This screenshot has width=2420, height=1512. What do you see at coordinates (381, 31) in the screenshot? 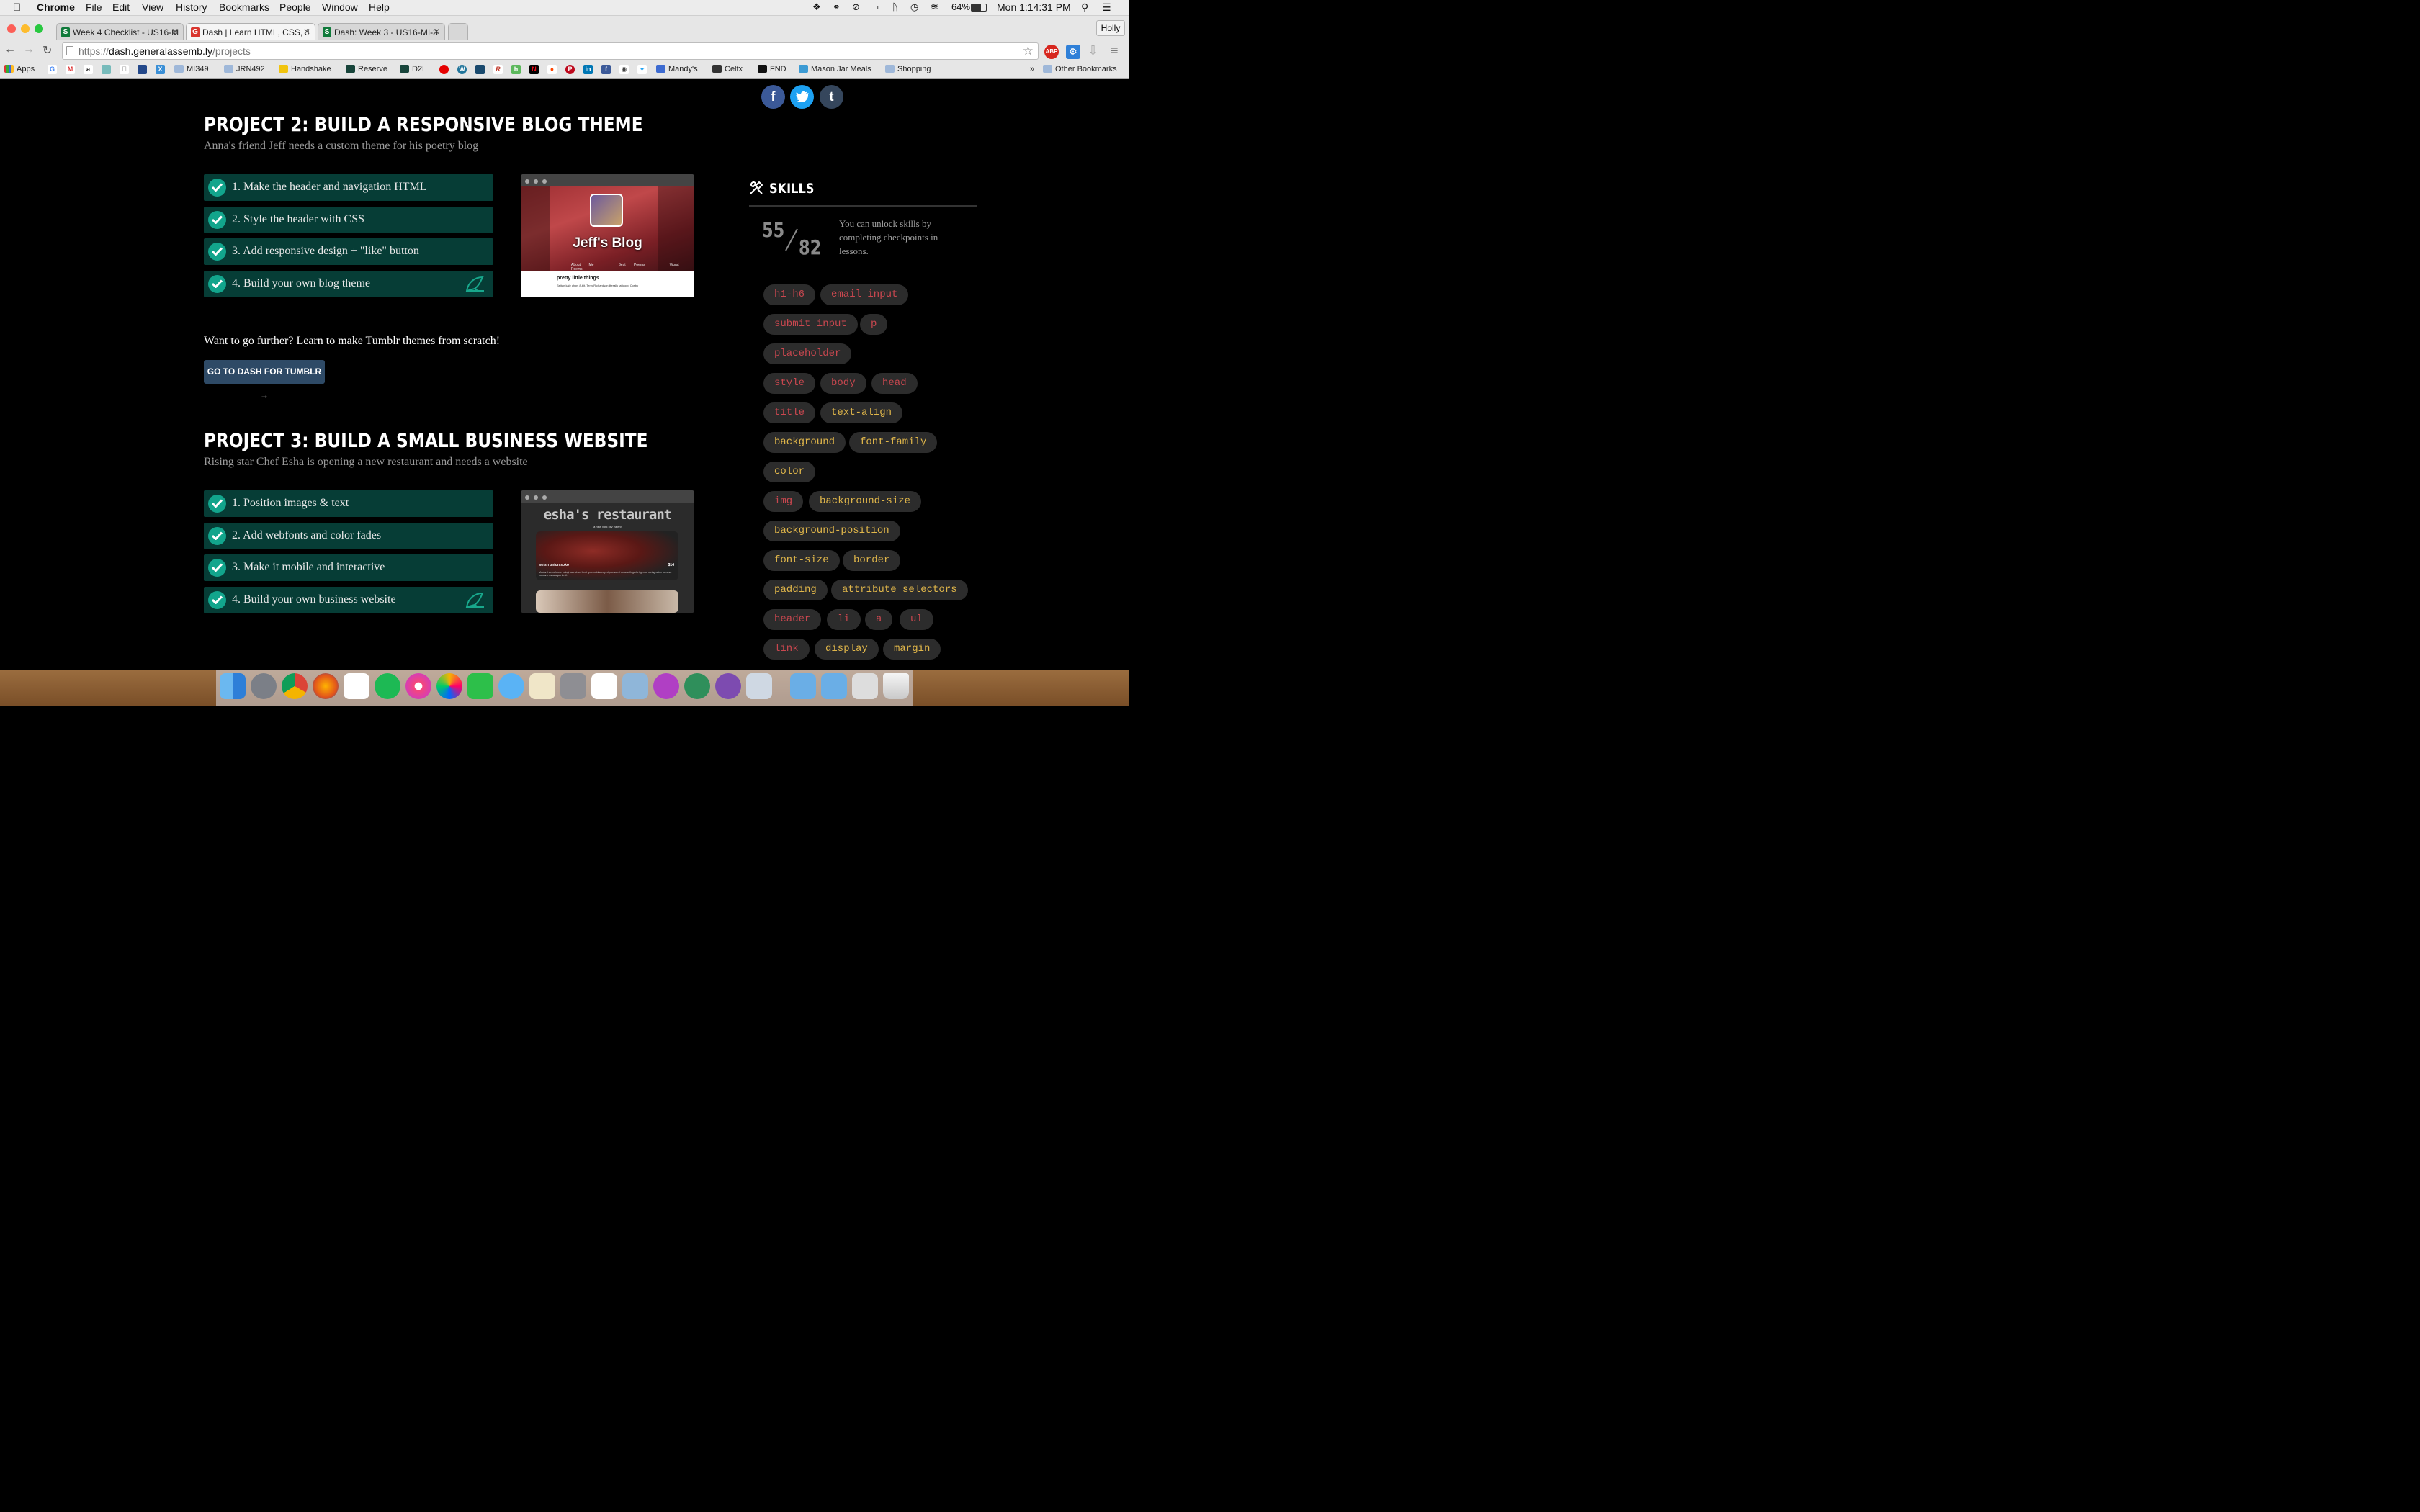
I see `tab-dash-week3: S Dash: Week 3 - US16-MI-3 ✕` at bounding box center [381, 31].